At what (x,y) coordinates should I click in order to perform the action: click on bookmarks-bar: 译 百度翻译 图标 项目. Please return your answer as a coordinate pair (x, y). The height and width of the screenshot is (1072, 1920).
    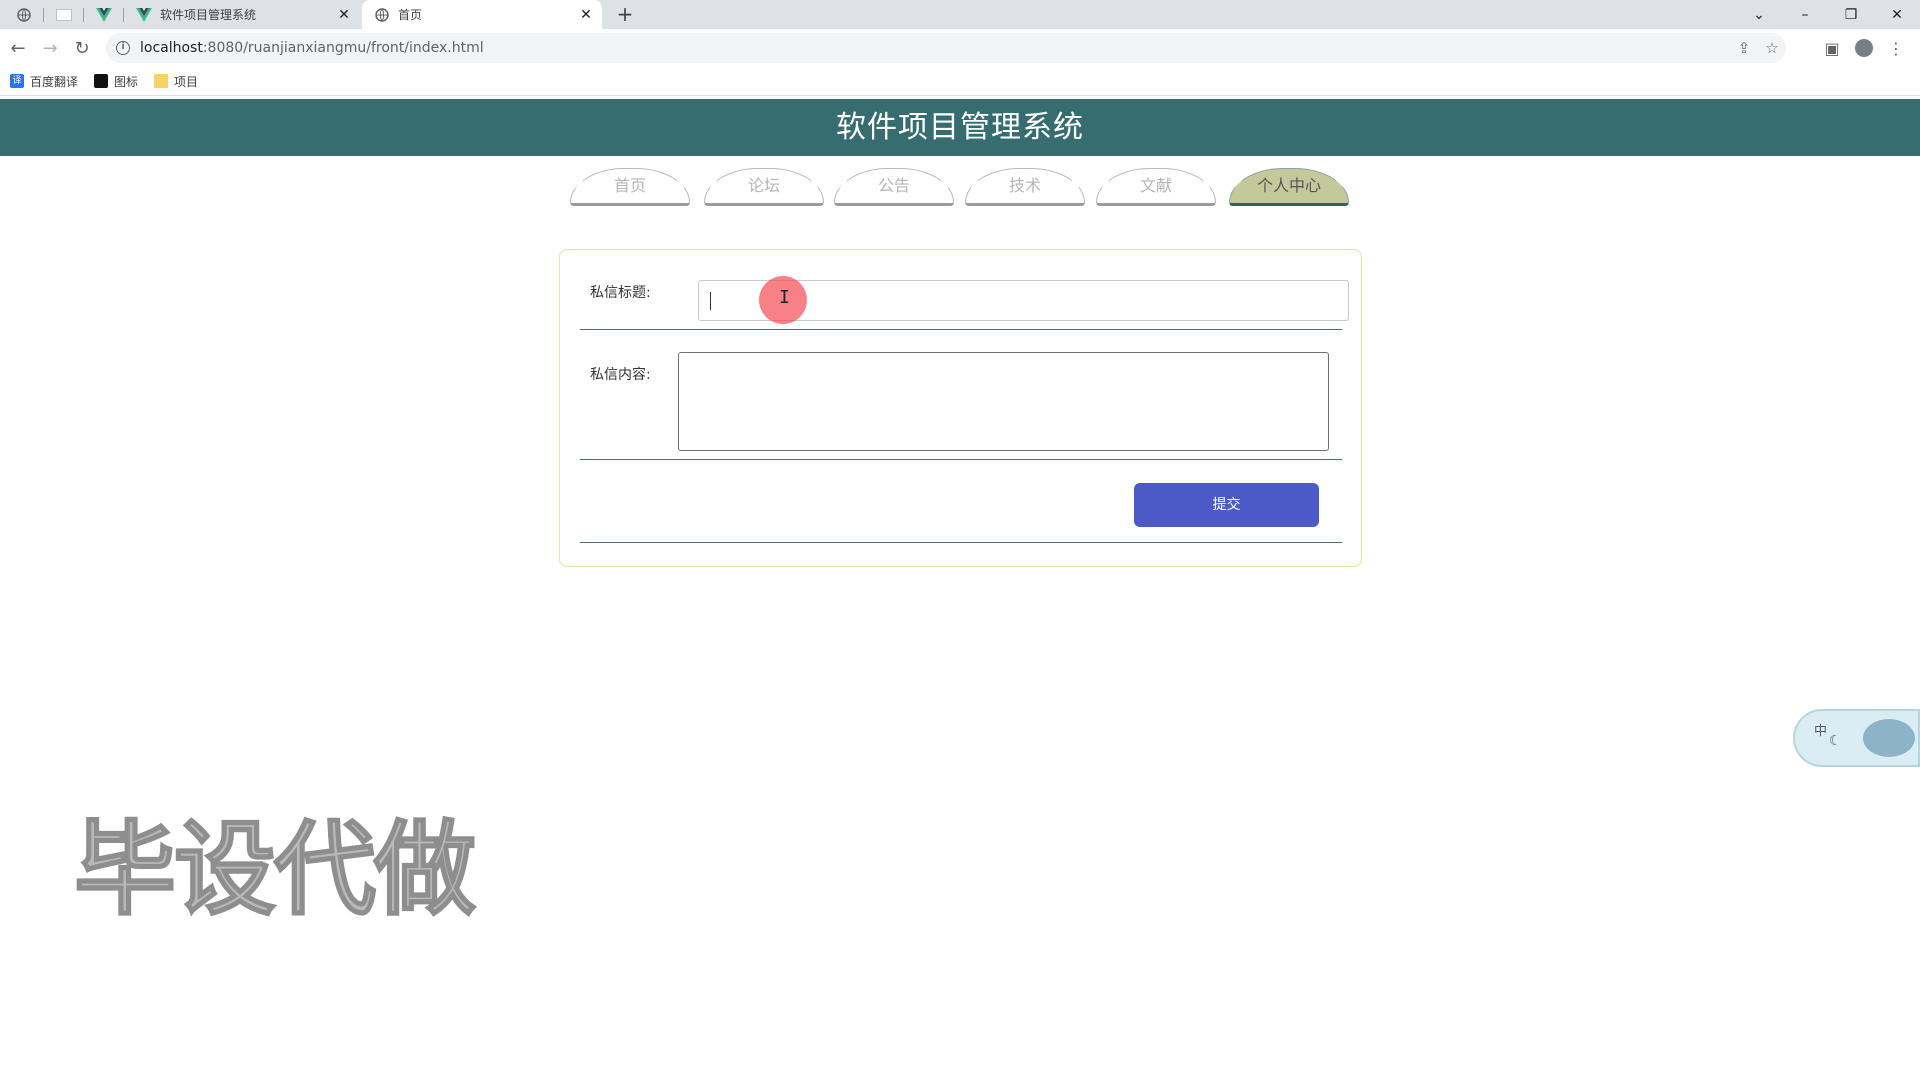
    Looking at the image, I should click on (960, 81).